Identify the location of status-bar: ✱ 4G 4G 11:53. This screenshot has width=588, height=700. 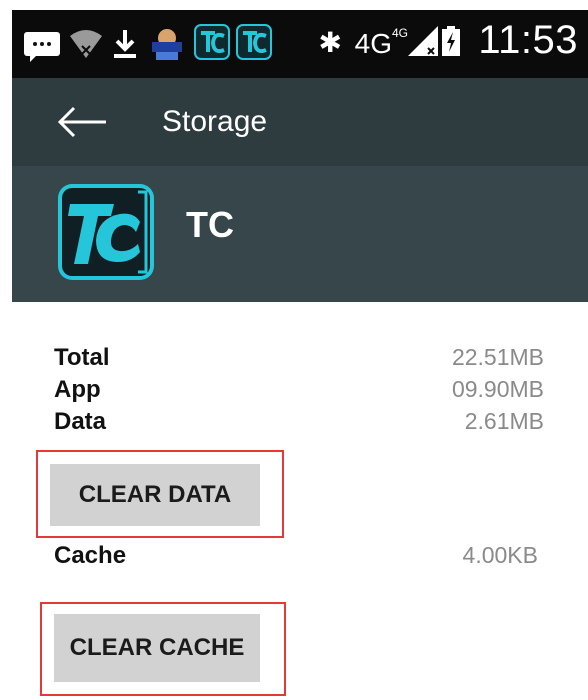
(300, 44).